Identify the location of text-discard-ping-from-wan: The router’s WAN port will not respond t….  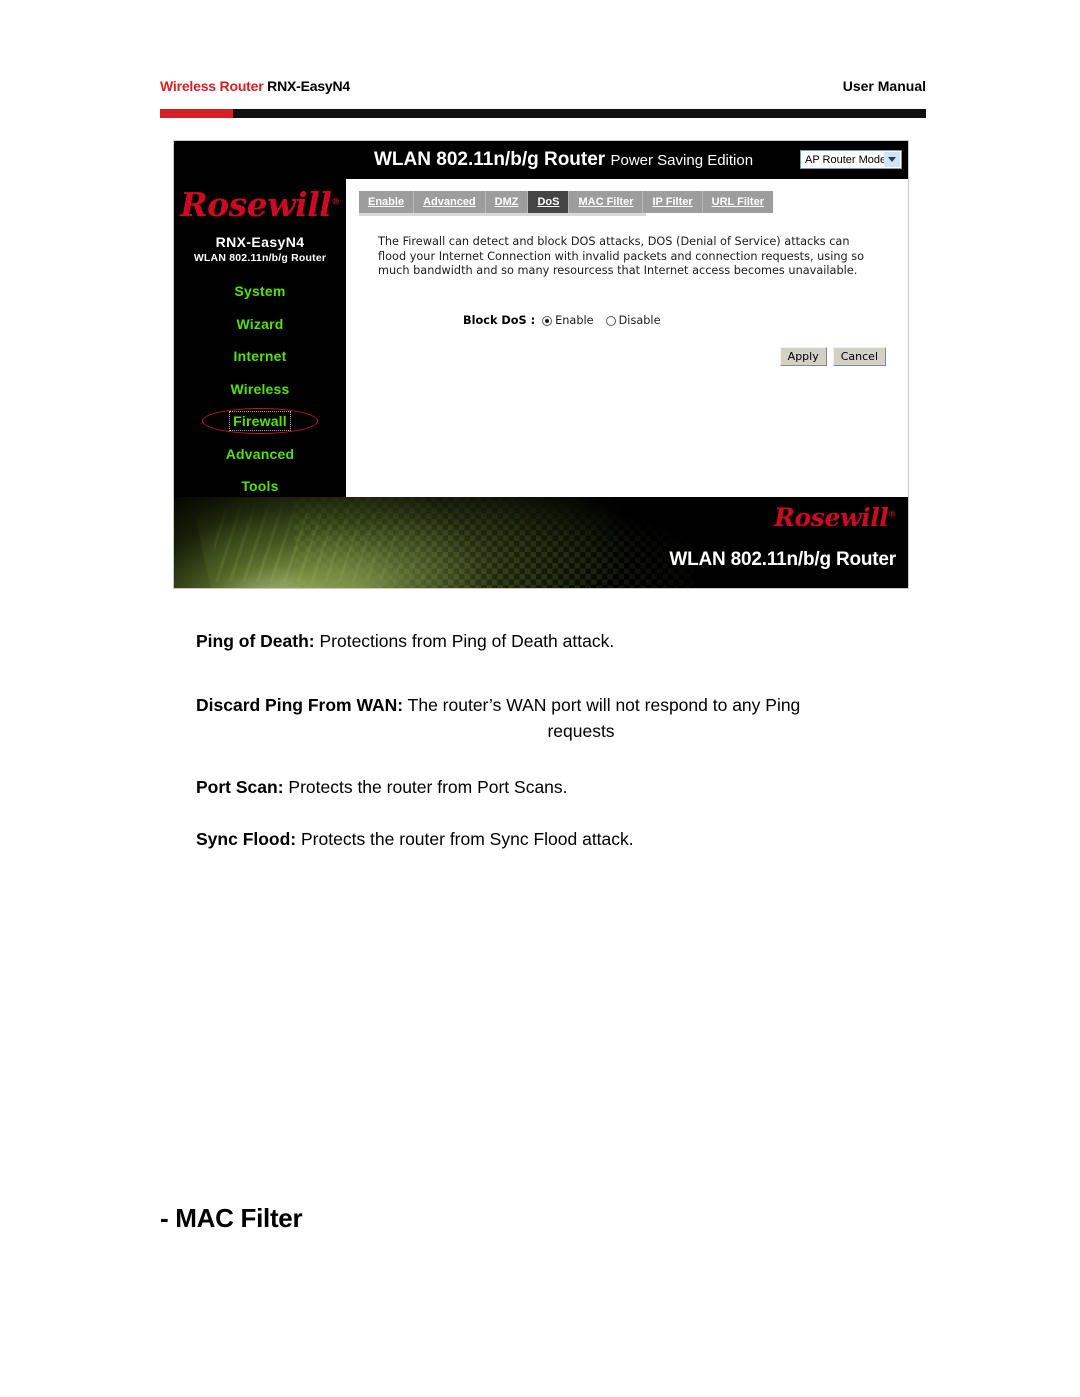
(602, 705).